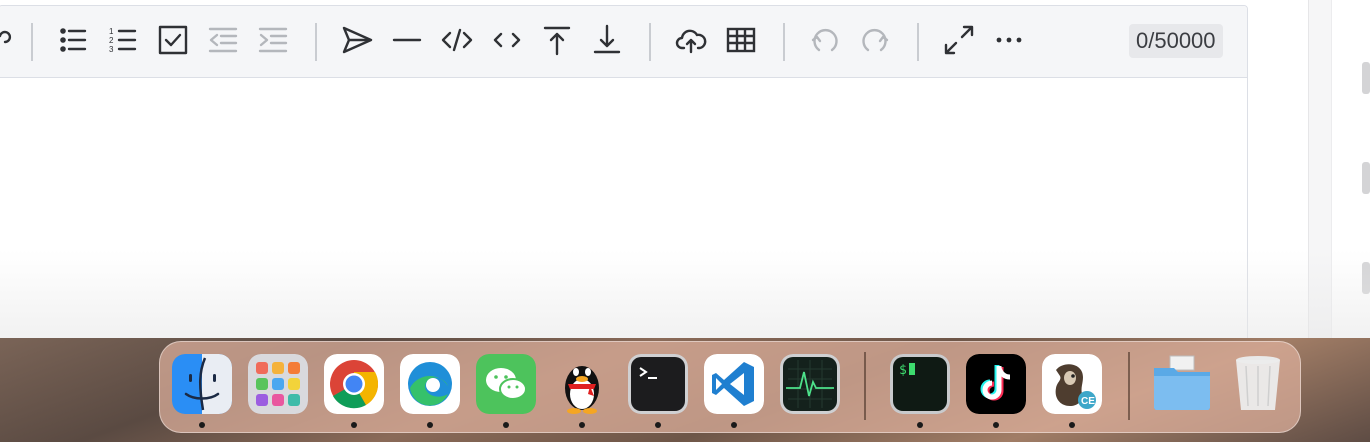  Describe the element at coordinates (111, 49) in the screenshot. I see `svg-text: 3` at that location.